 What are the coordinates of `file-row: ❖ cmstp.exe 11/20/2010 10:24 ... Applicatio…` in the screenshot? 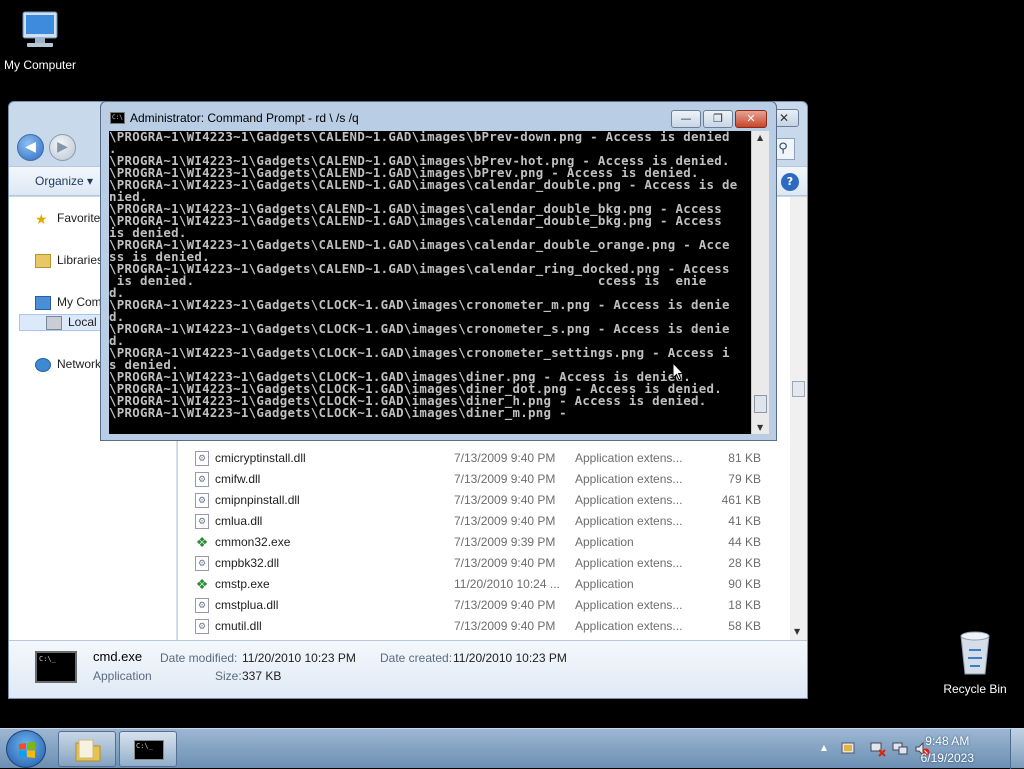 It's located at (478, 584).